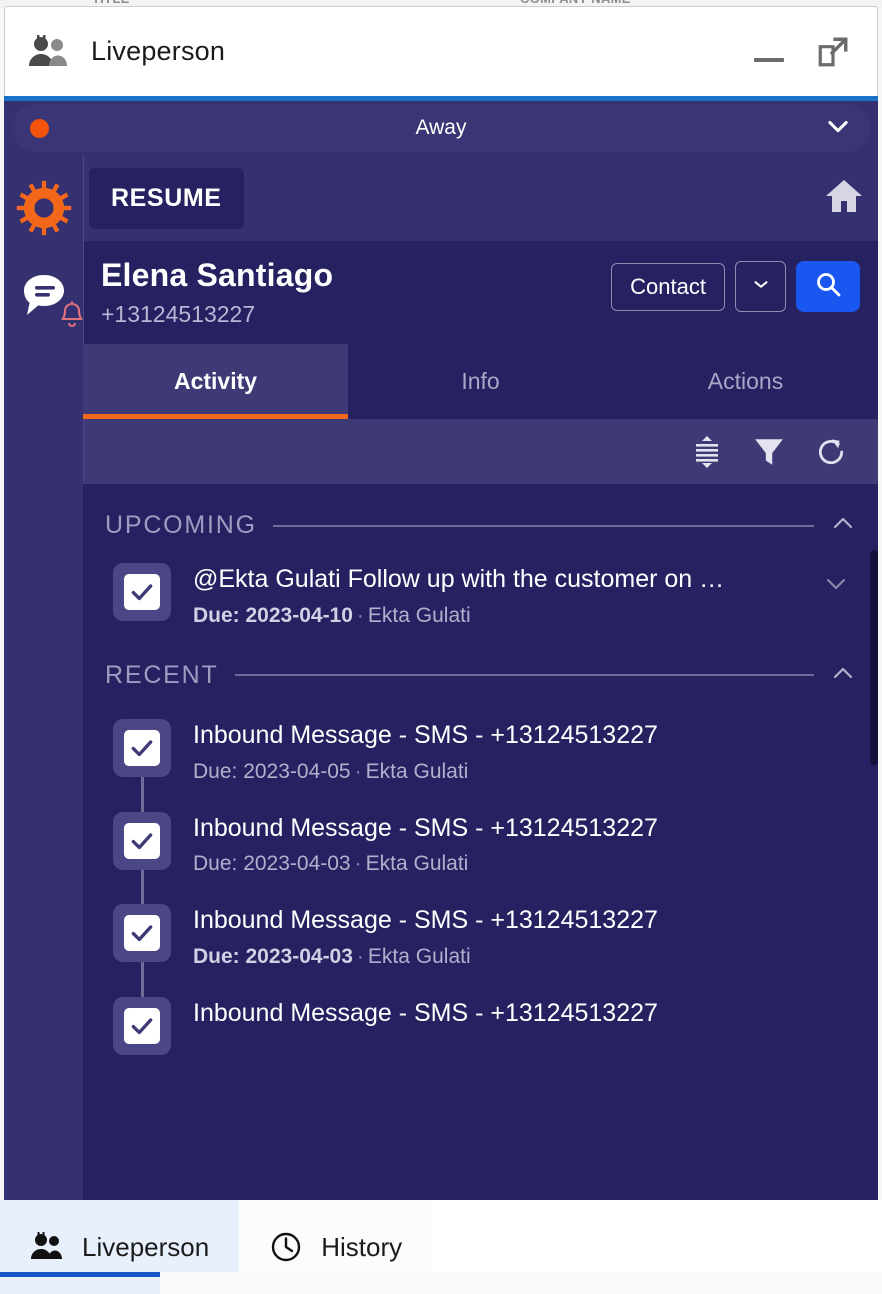  I want to click on refresh-icon, so click(831, 452).